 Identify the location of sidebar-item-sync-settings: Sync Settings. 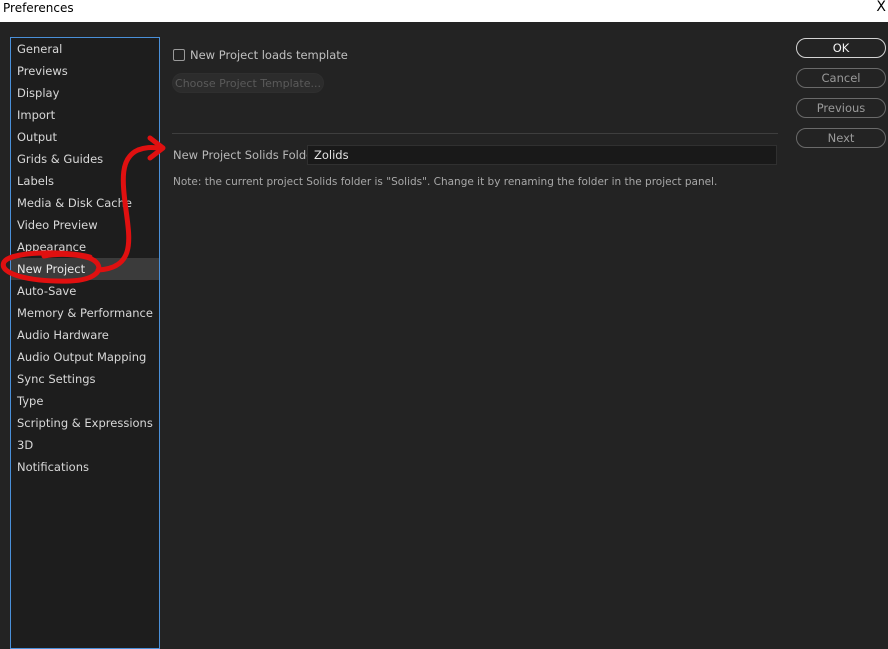
(85, 379).